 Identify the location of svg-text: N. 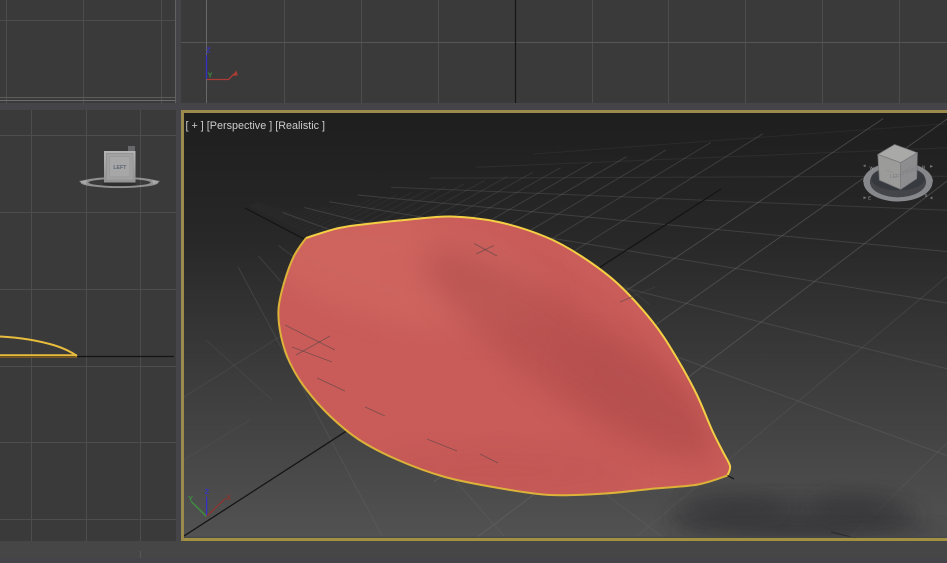
(923, 167).